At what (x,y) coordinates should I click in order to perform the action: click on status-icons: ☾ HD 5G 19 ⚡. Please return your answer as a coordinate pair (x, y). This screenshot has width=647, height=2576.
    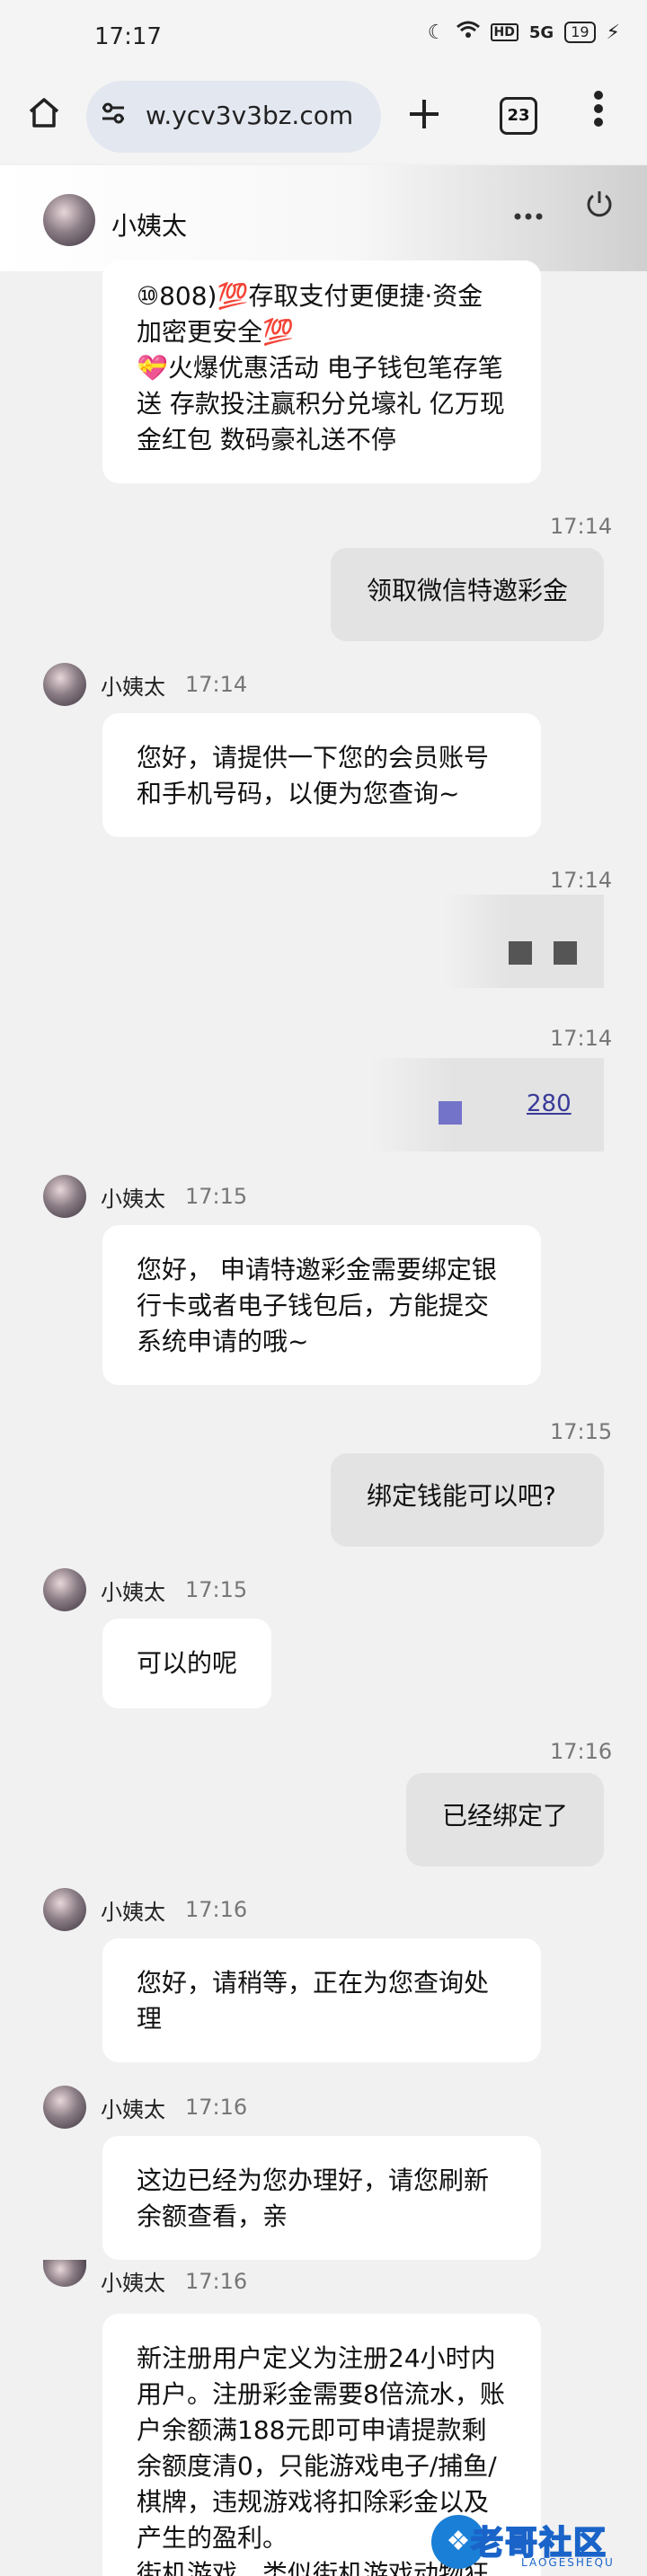
    Looking at the image, I should click on (524, 32).